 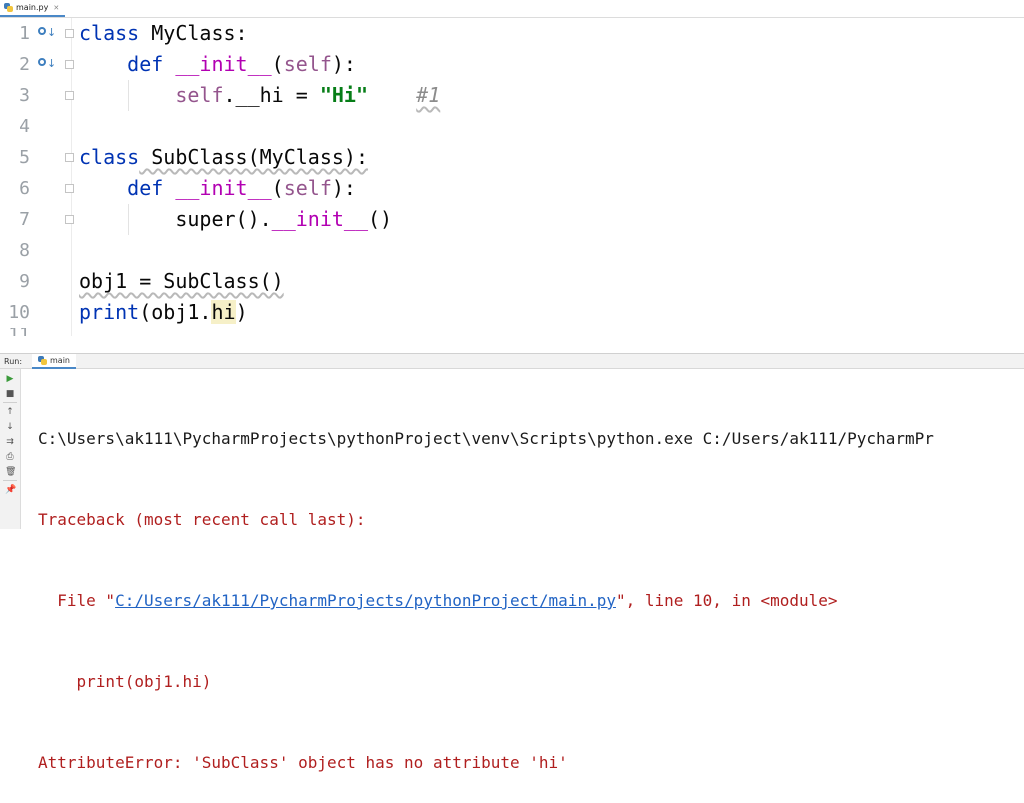 I want to click on tab-main-py: main.py ✕, so click(x=33, y=8).